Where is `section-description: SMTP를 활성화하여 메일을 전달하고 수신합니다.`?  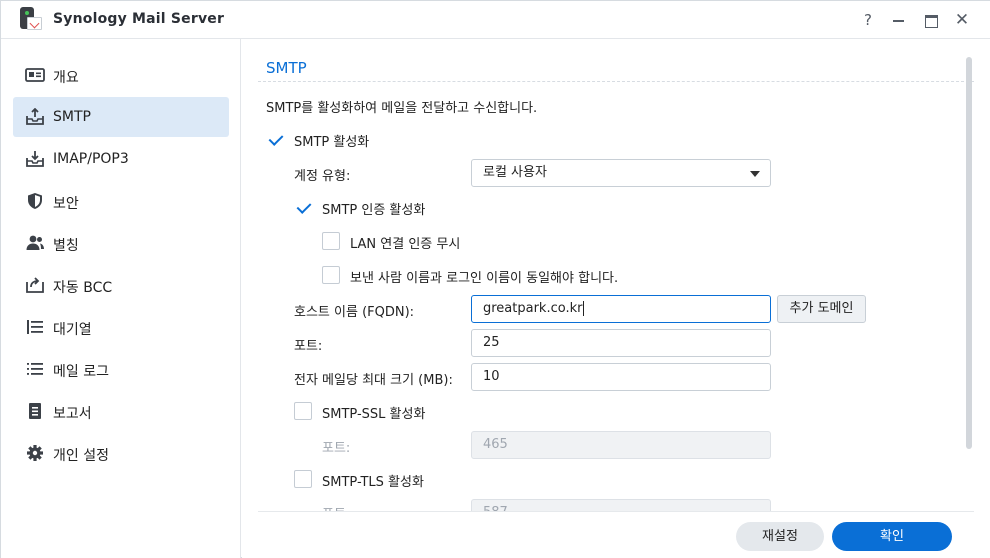
section-description: SMTP를 활성화하여 메일을 전달하고 수신합니다. is located at coordinates (402, 108).